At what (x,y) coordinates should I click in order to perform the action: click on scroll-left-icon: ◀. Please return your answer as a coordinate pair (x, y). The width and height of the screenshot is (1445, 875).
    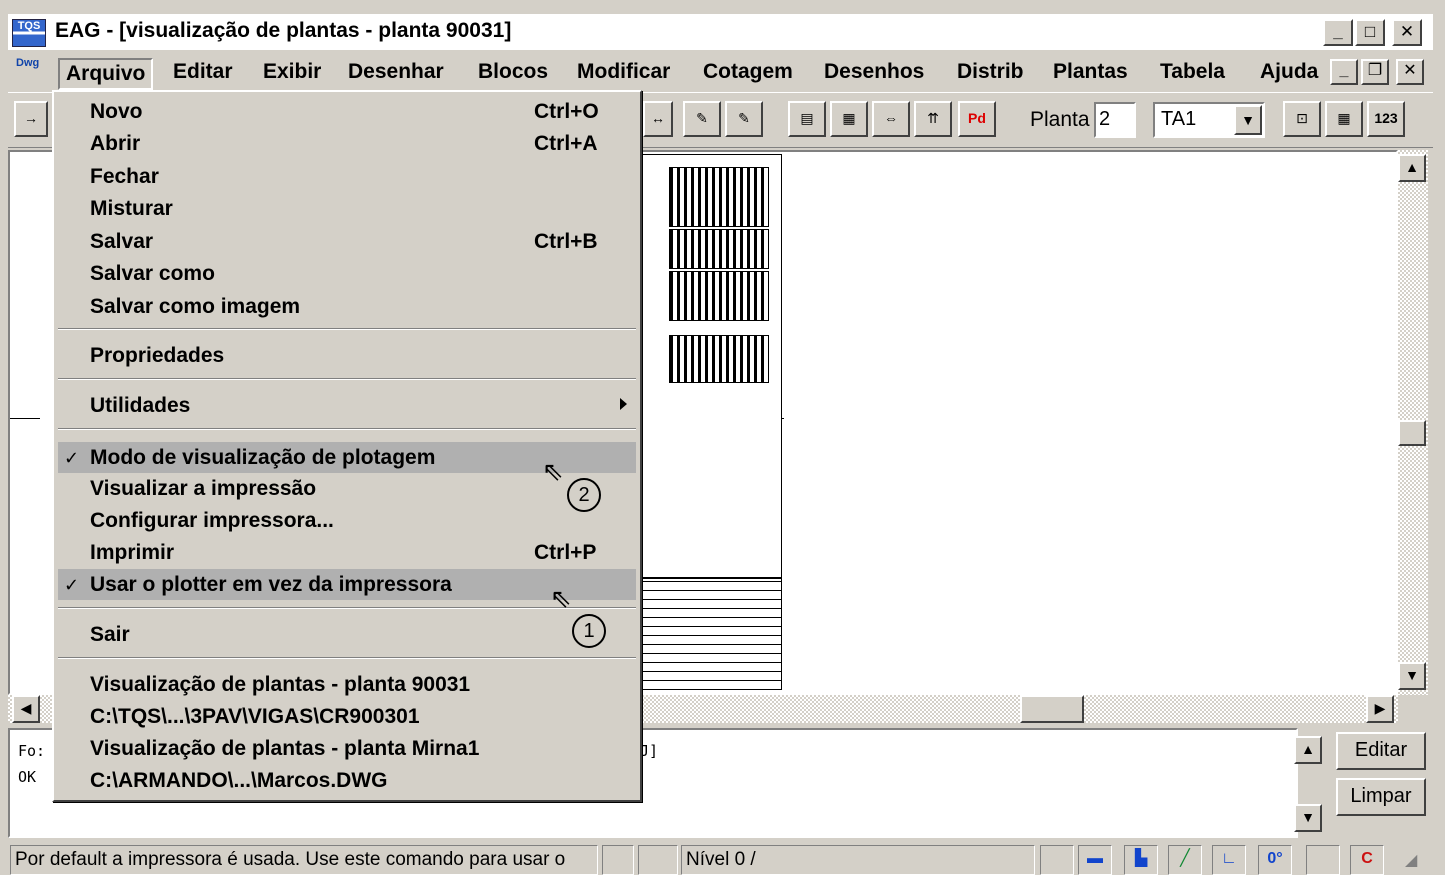
    Looking at the image, I should click on (26, 709).